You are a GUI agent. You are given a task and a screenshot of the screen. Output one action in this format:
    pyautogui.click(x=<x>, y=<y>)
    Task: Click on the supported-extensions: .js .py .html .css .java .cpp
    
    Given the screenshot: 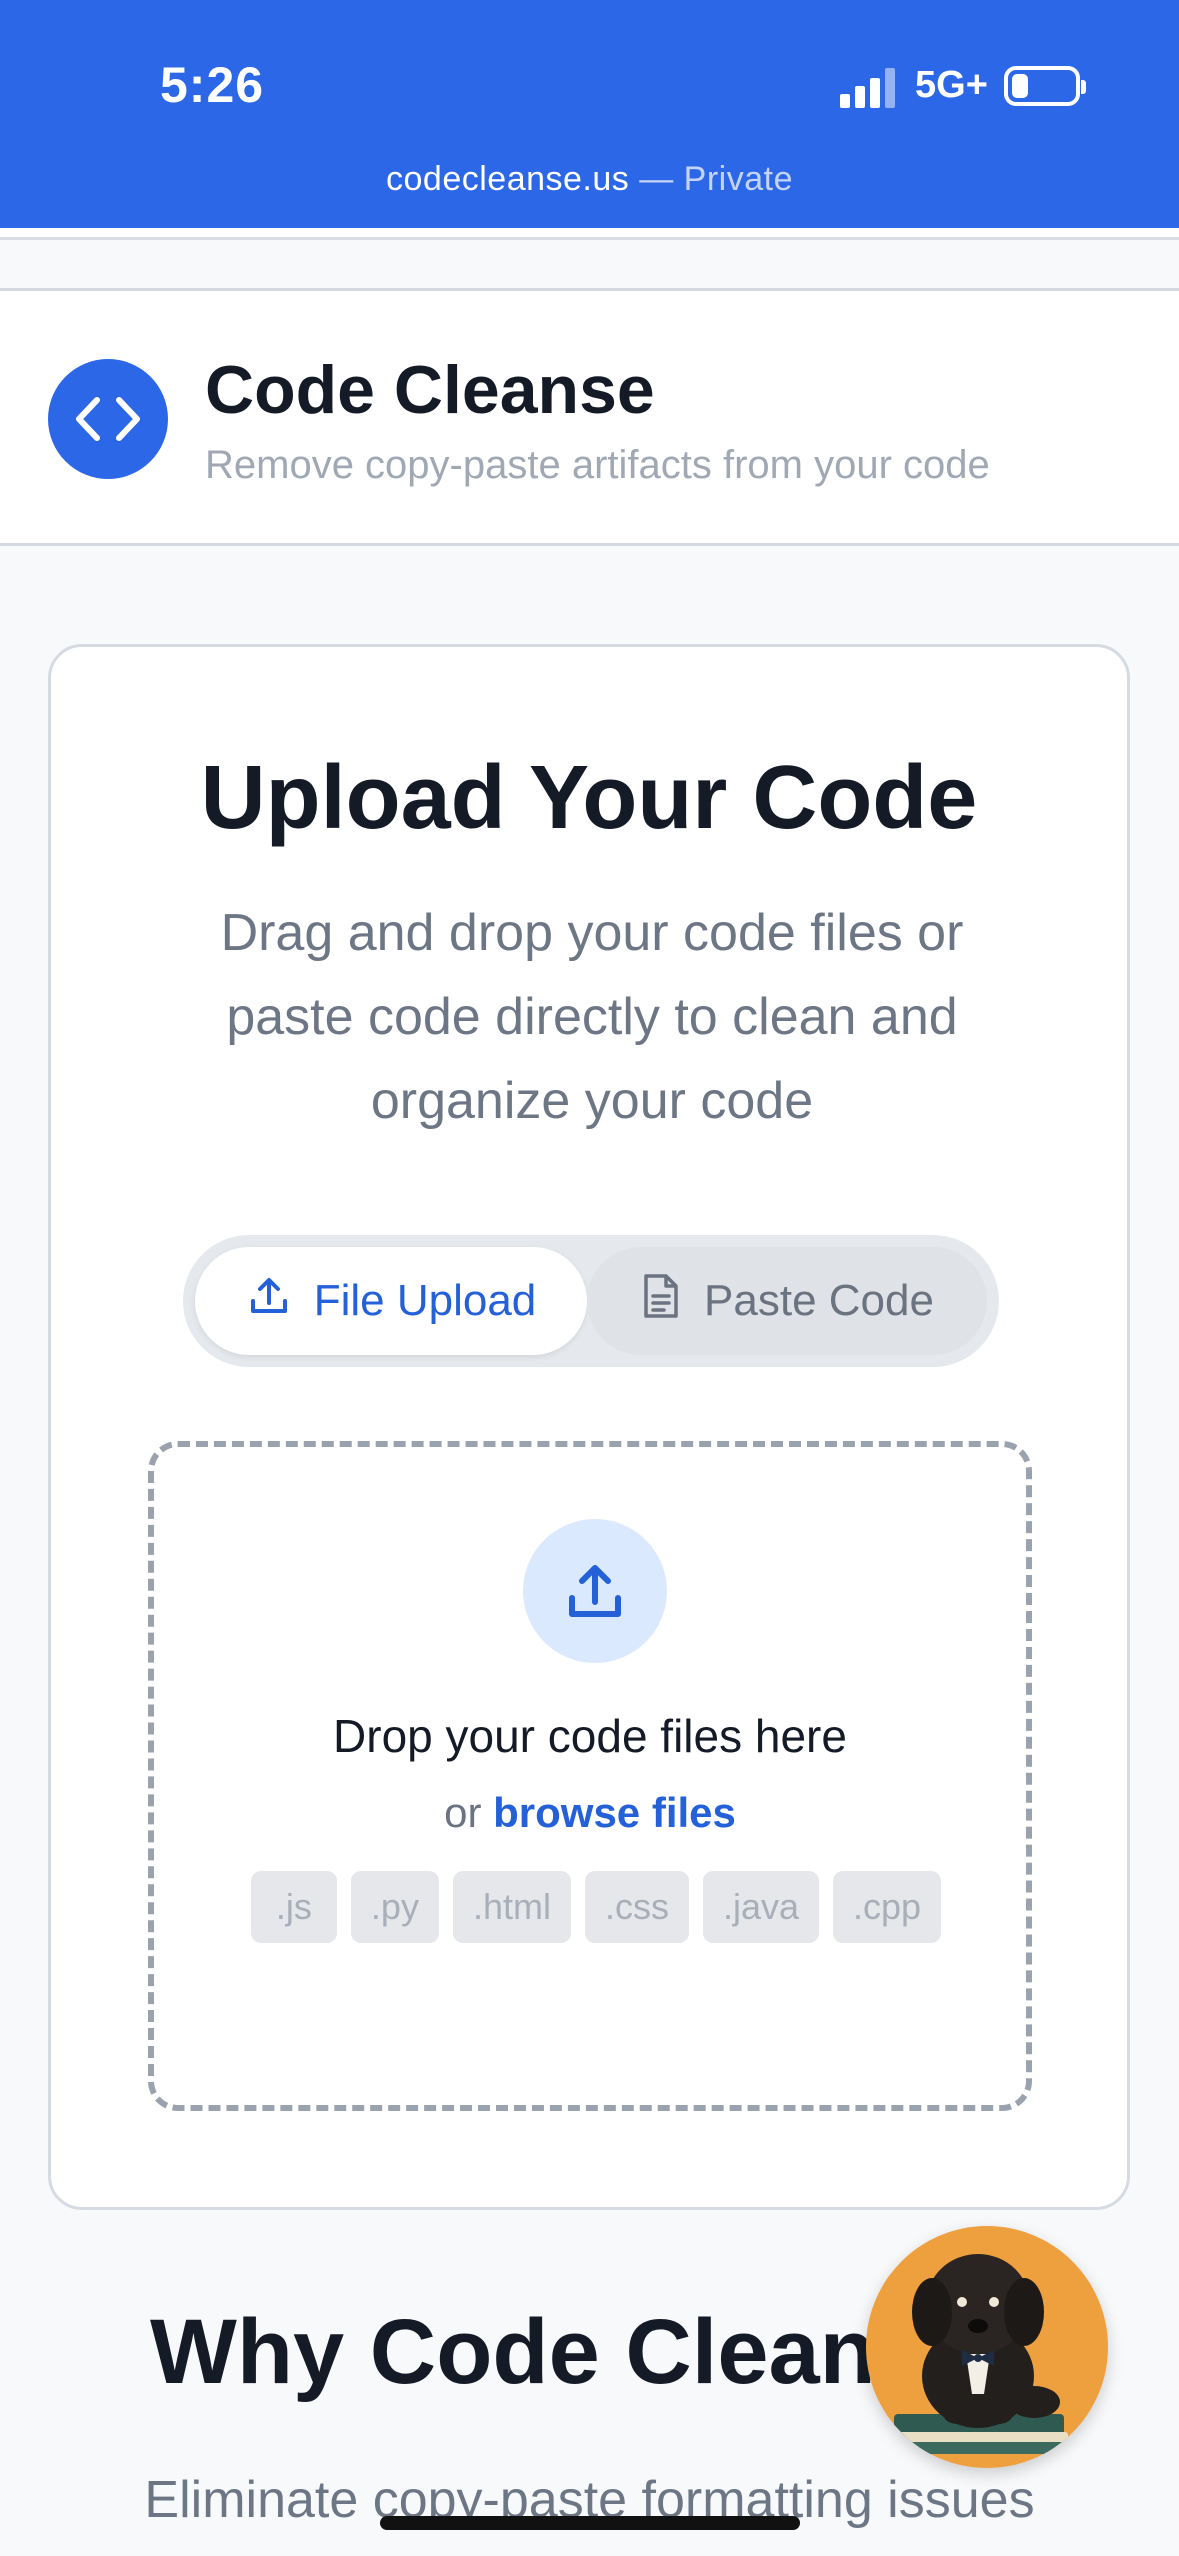 What is the action you would take?
    pyautogui.click(x=596, y=1907)
    